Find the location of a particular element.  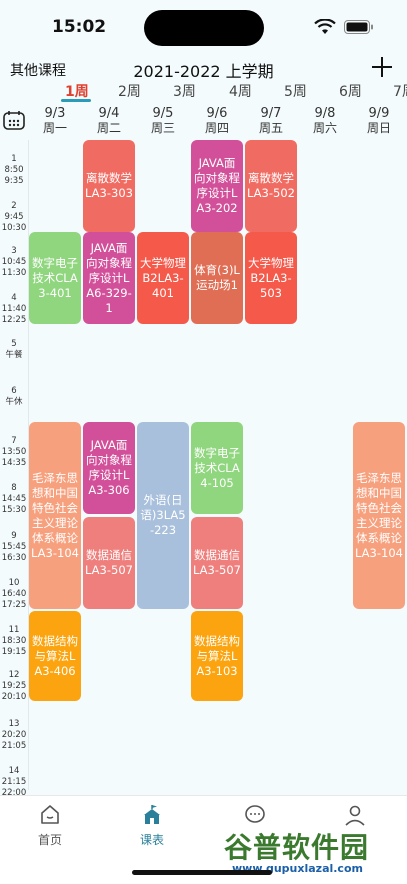

slot-start: 13:50 is located at coordinates (14, 452).